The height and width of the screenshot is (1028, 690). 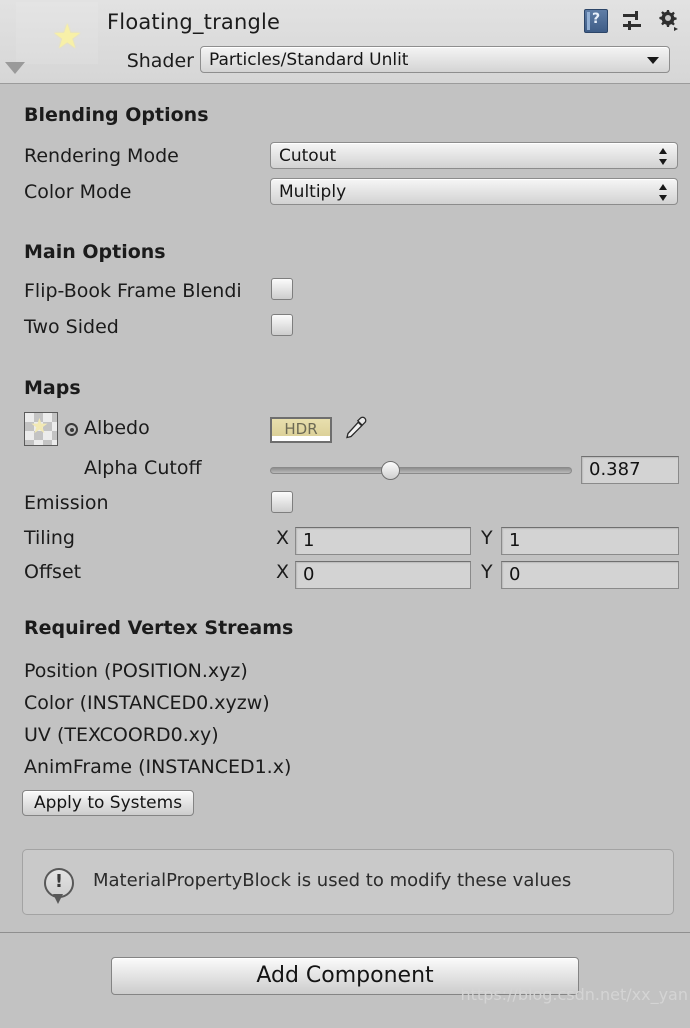 I want to click on vertex-stream-item: Color (INSTANCED0.xyzw), so click(x=147, y=703).